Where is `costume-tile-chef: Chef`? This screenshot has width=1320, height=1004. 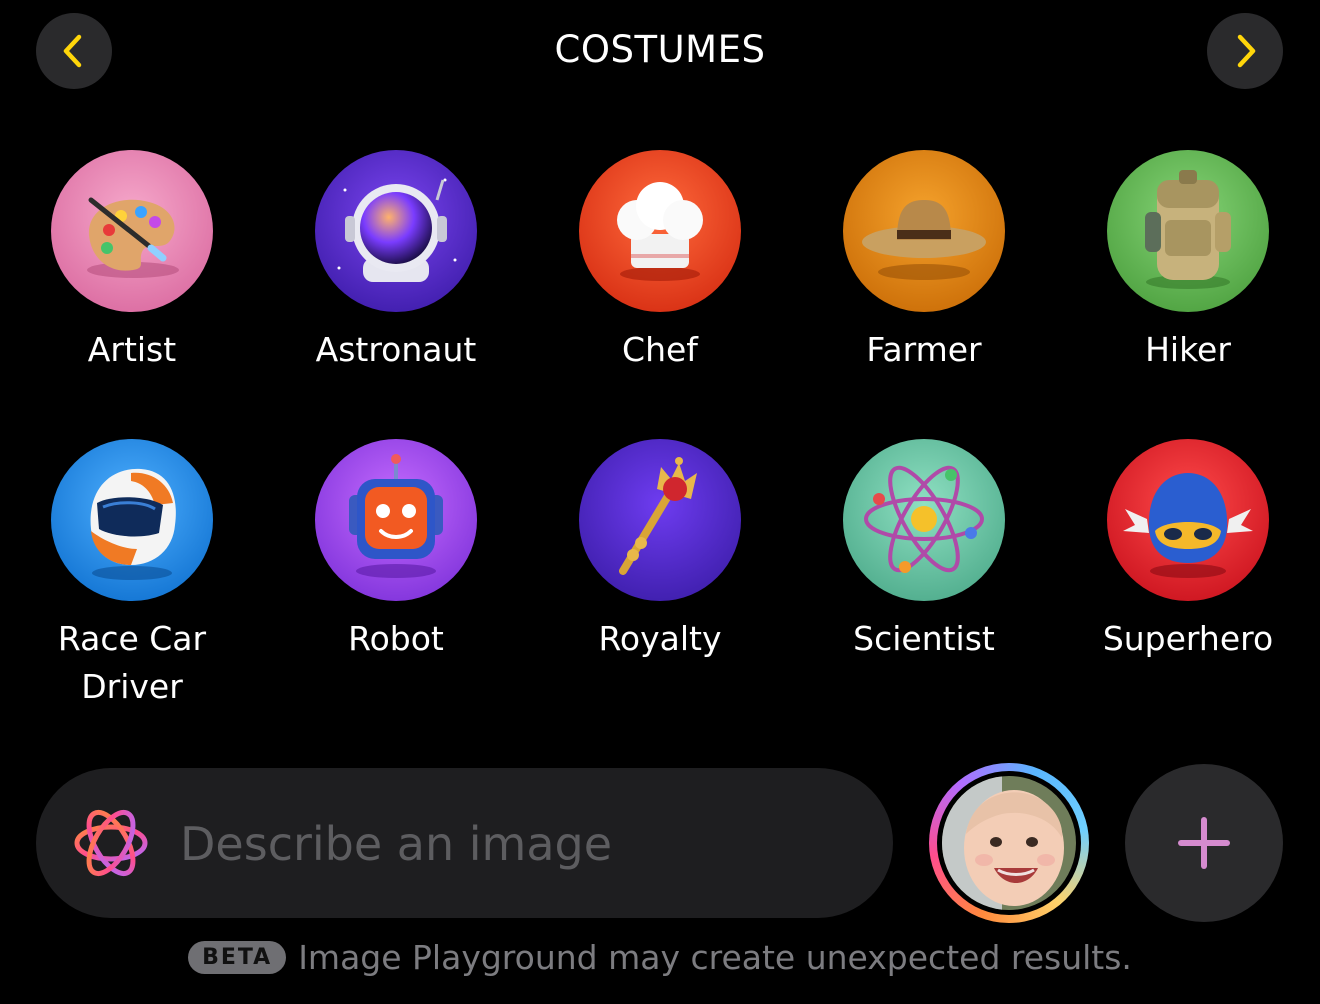
costume-tile-chef: Chef is located at coordinates (660, 262).